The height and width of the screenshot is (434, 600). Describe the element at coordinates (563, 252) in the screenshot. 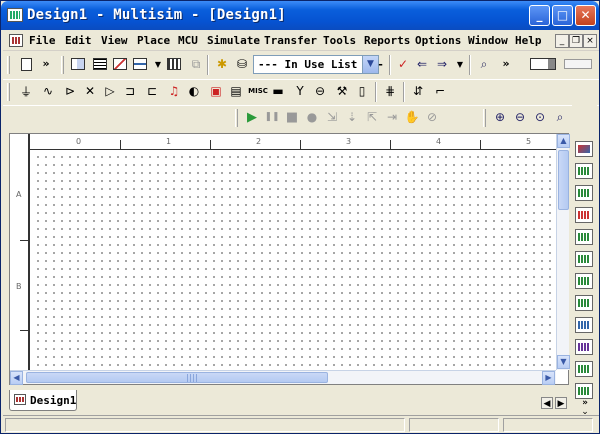

I see `vertical-scrollbar: ▲ ▼` at that location.